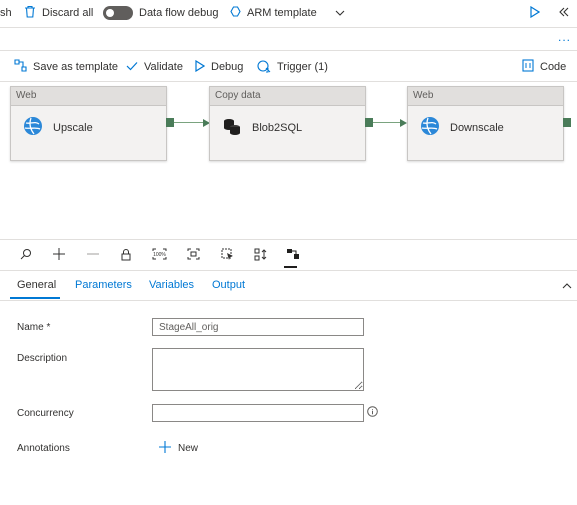  I want to click on arrow-icon, so click(403, 123).